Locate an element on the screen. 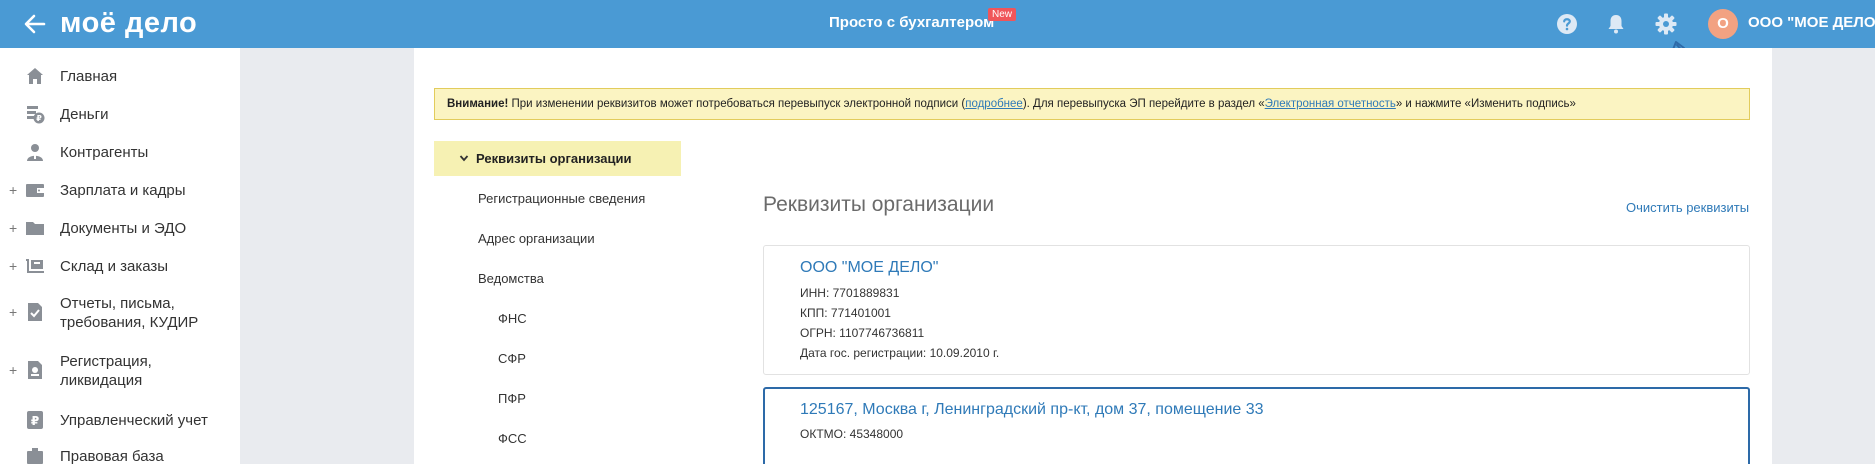 The width and height of the screenshot is (1875, 464). sidebar-item-money: ₽ Деньги is located at coordinates (120, 116).